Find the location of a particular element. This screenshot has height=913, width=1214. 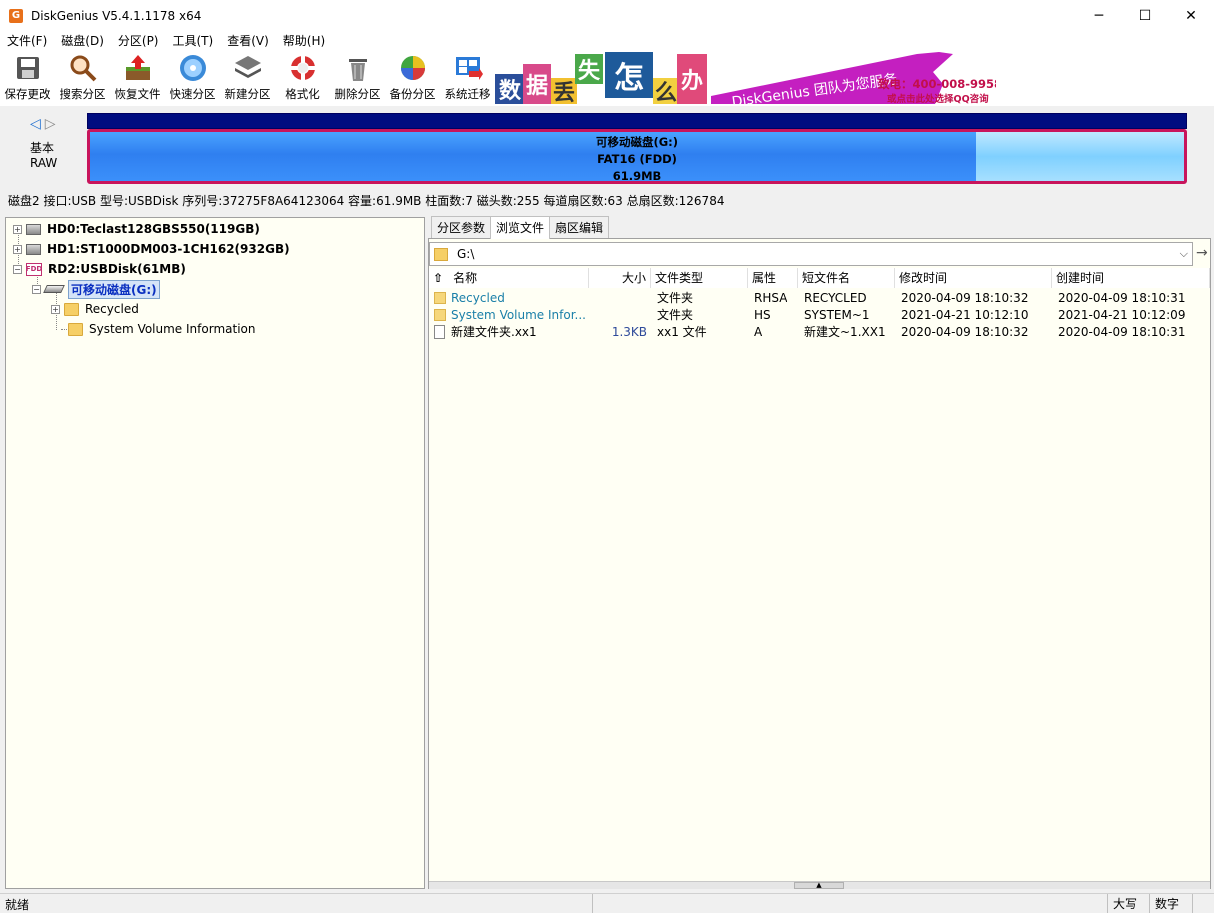

disc-icon is located at coordinates (192, 68).